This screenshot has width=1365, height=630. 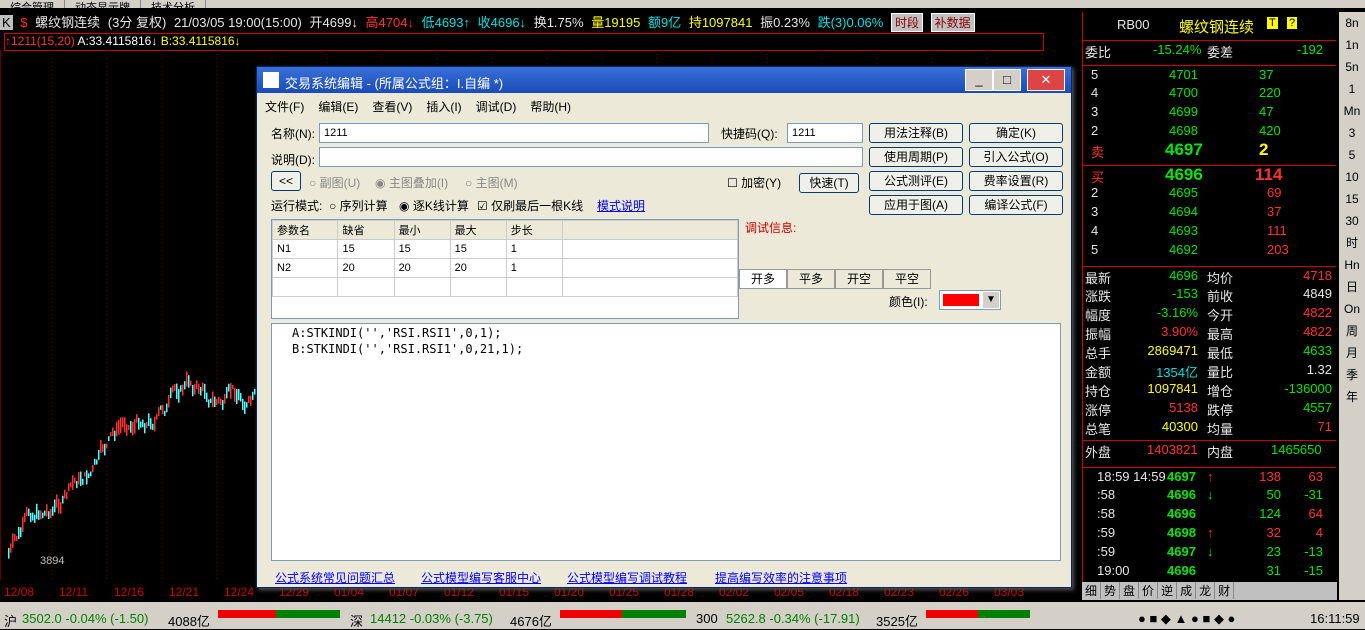 What do you see at coordinates (1209, 150) in the screenshot?
I see `ask-row: 卖 4697 2` at bounding box center [1209, 150].